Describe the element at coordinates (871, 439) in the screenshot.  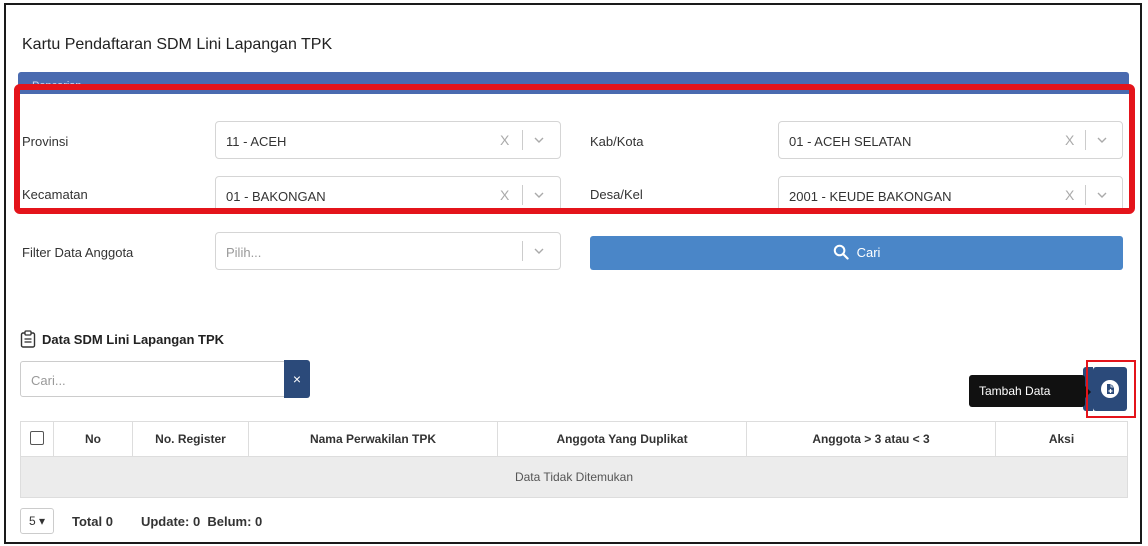
I see `column-header: Anggota > 3 atau < 3` at that location.